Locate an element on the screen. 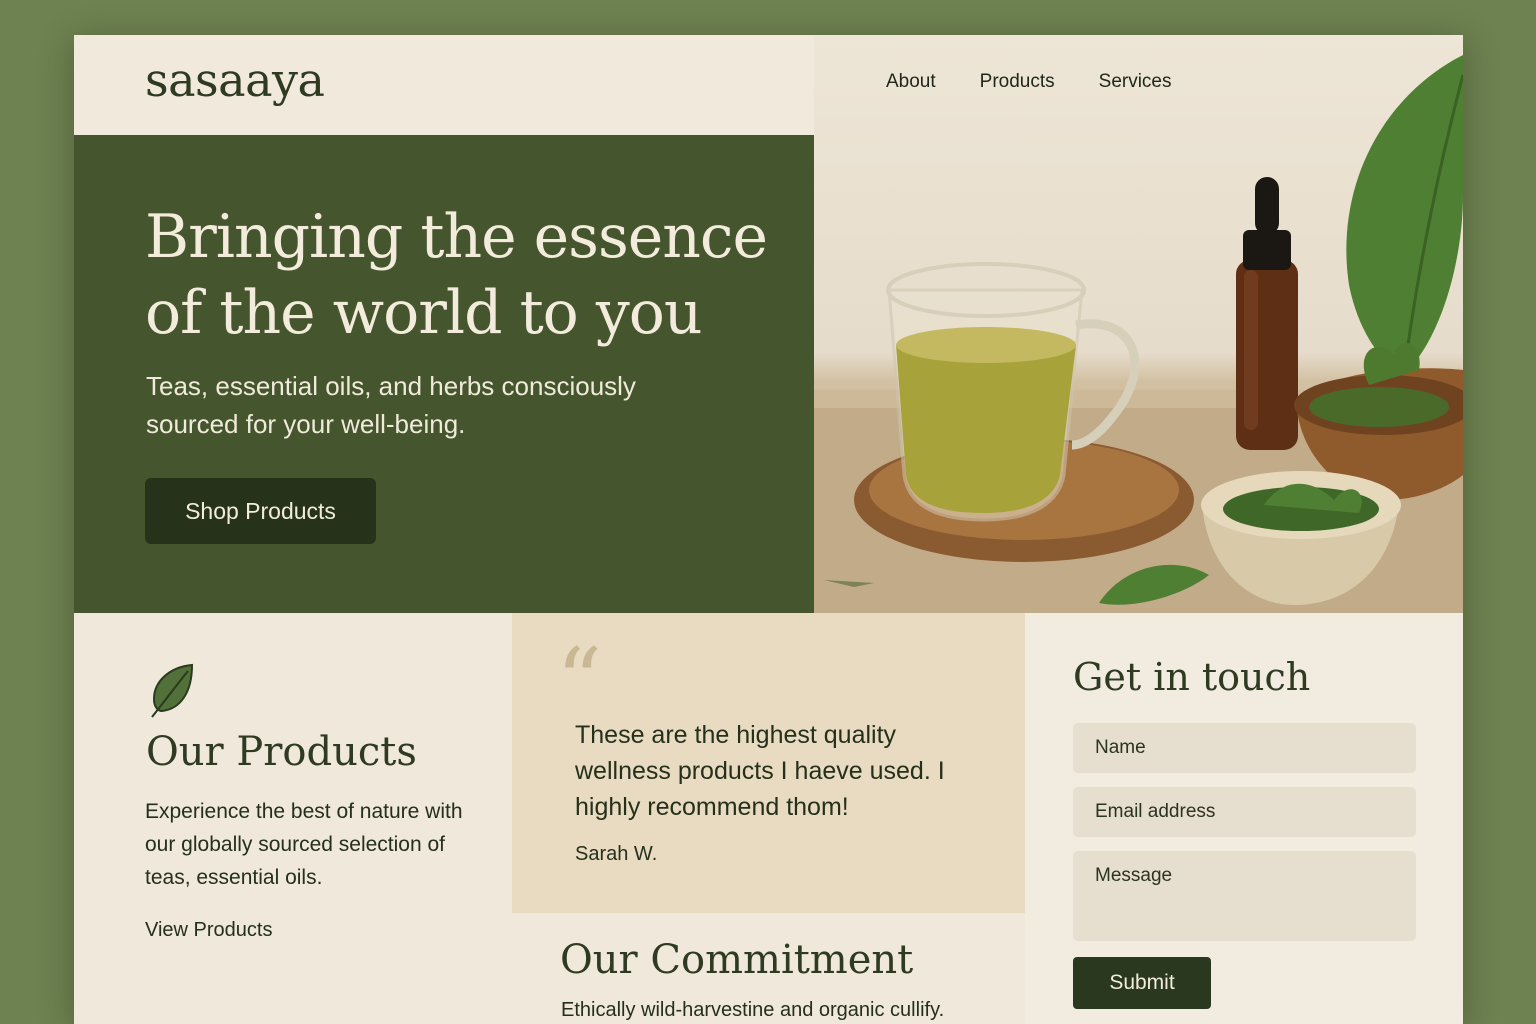  view-products-link: View Products is located at coordinates (208, 930).